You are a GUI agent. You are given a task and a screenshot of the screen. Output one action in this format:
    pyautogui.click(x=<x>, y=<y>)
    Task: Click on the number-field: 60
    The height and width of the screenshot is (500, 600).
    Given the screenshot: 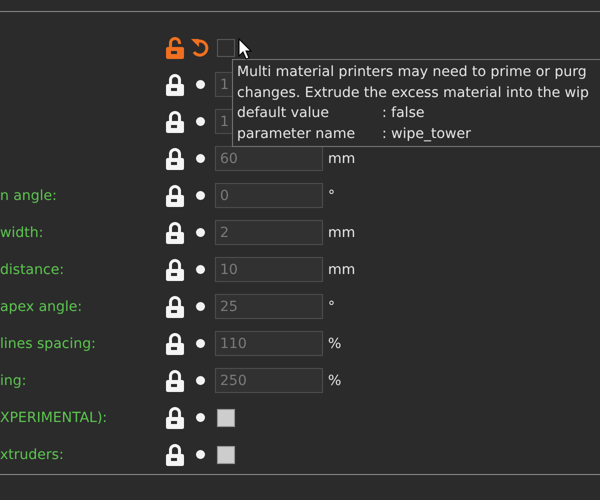 What is the action you would take?
    pyautogui.click(x=269, y=158)
    